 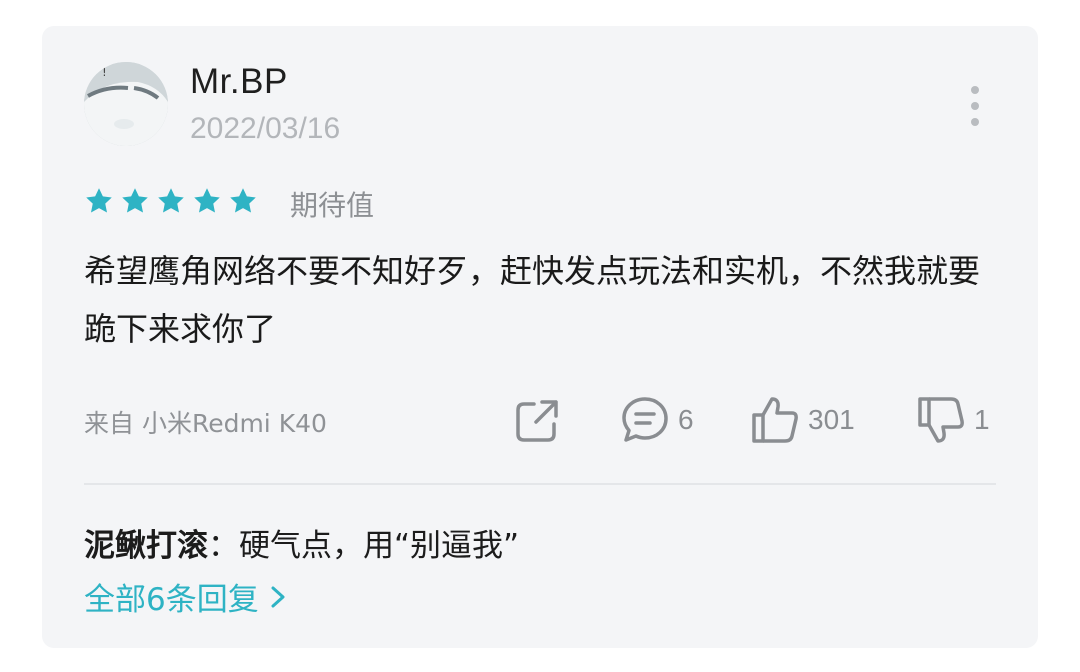 I want to click on divider, so click(x=540, y=484).